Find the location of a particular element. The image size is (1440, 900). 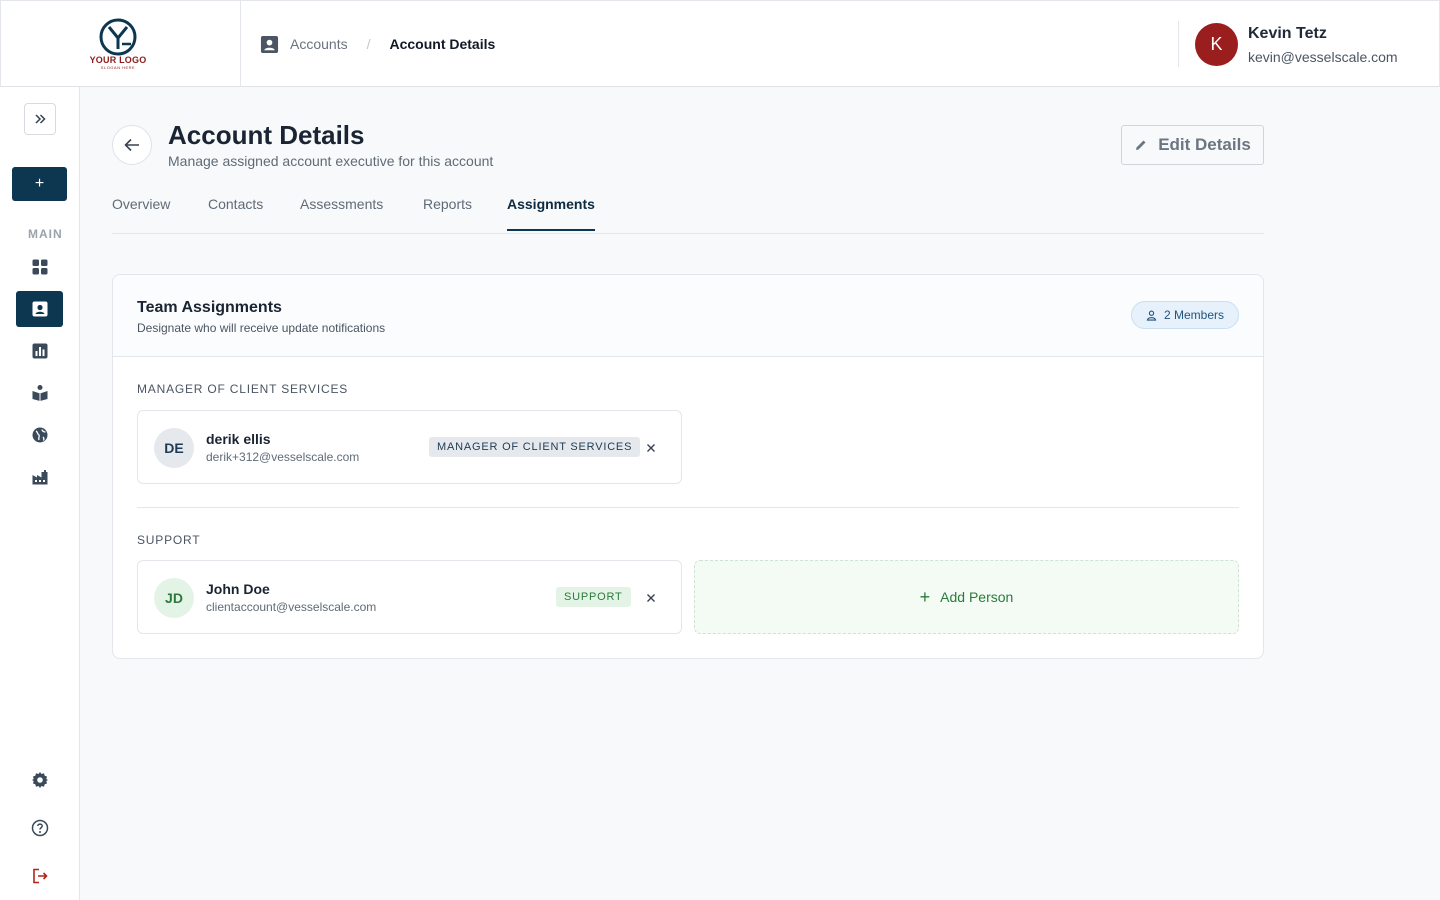

avatar: DE is located at coordinates (174, 448).